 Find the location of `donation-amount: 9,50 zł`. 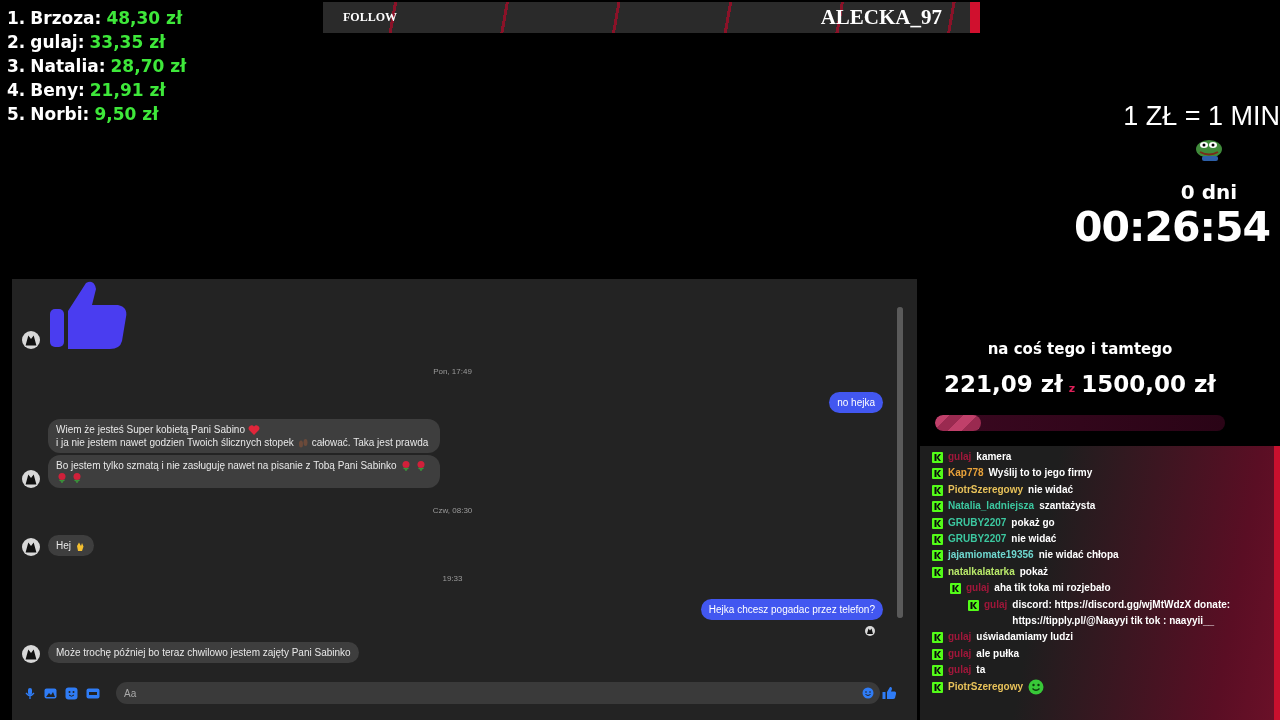

donation-amount: 9,50 zł is located at coordinates (126, 114).